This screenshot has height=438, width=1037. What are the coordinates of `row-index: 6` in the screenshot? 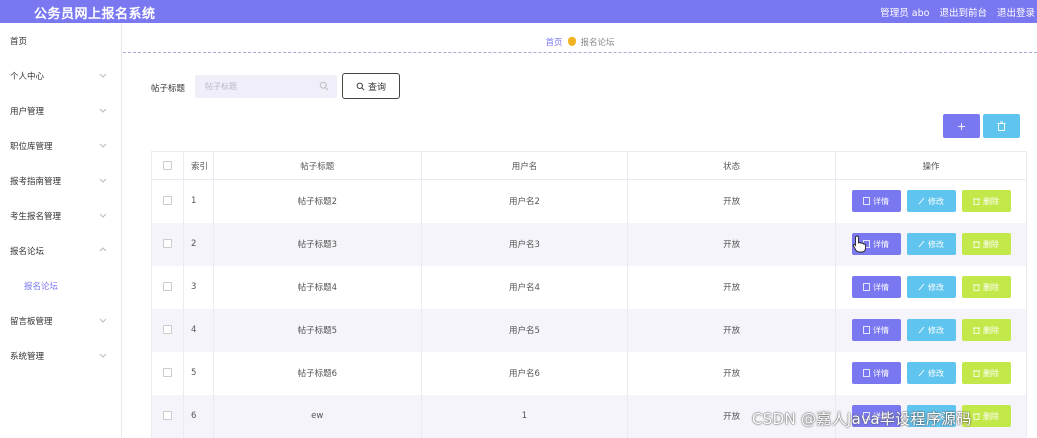 It's located at (198, 416).